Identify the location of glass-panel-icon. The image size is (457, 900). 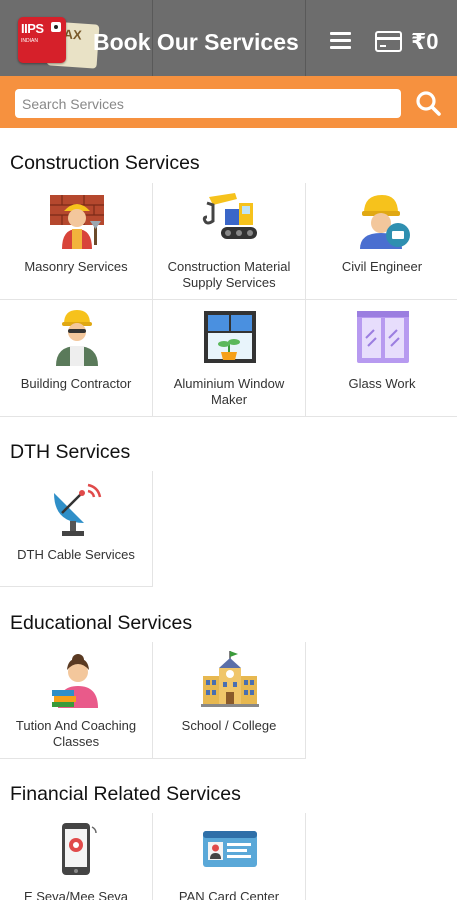
(383, 337).